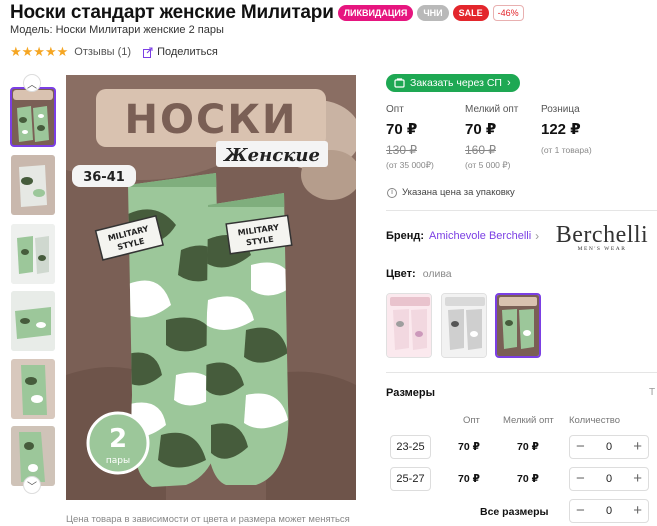  I want to click on col-header-qty: Количество, so click(595, 420).